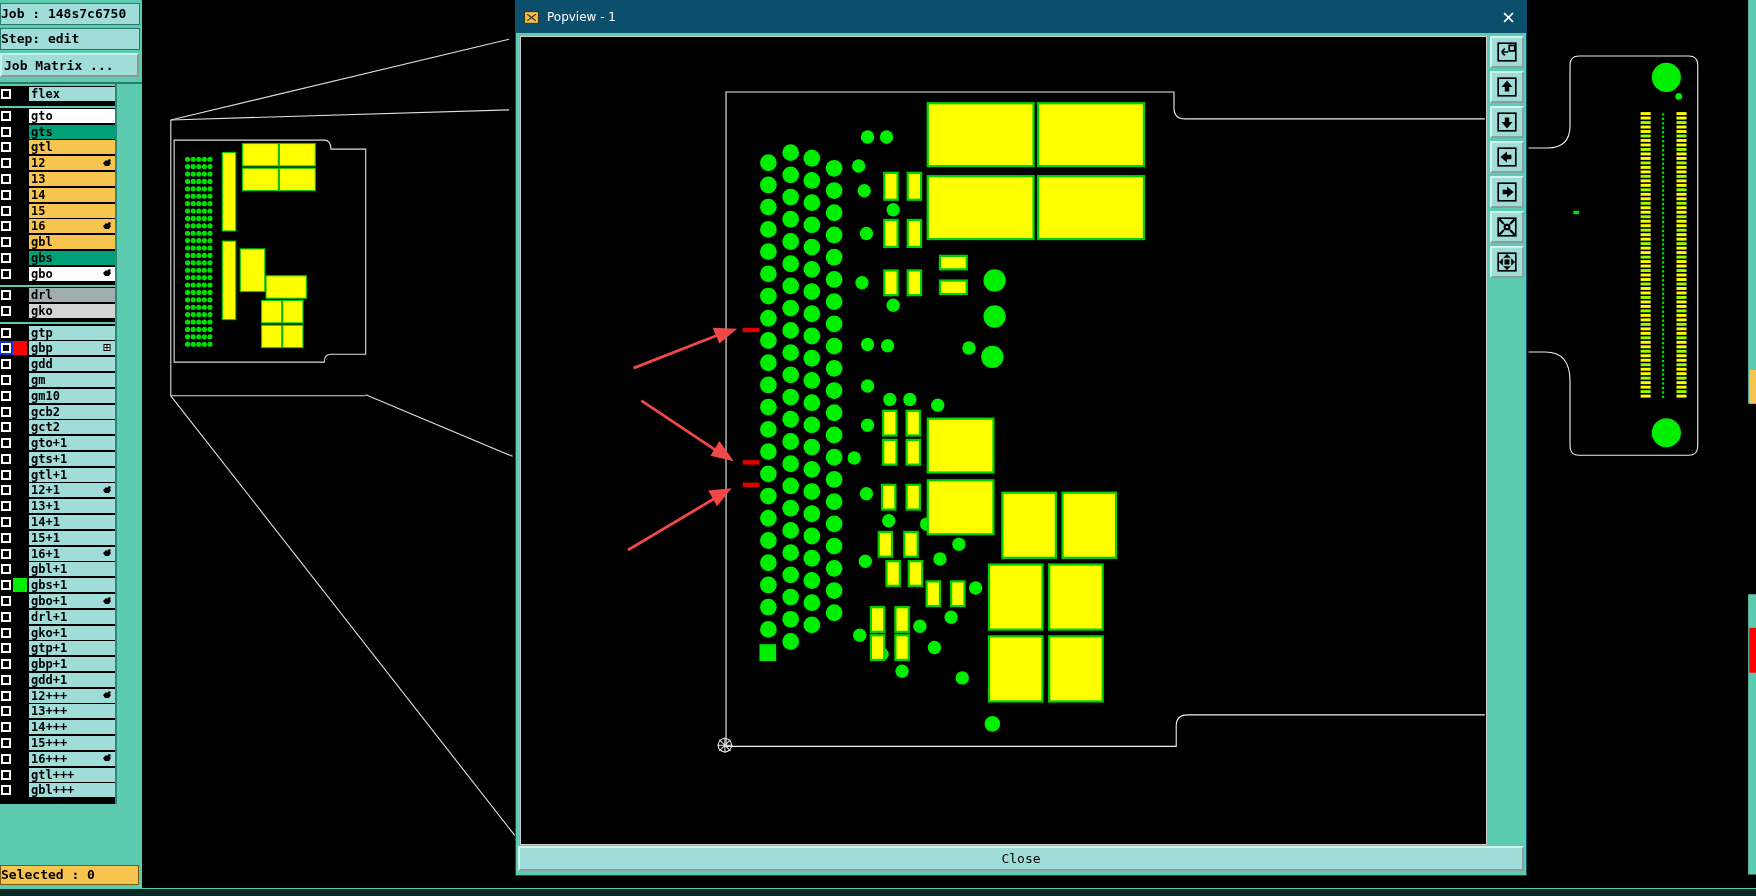  What do you see at coordinates (72, 242) in the screenshot?
I see `layer-name: gbl` at bounding box center [72, 242].